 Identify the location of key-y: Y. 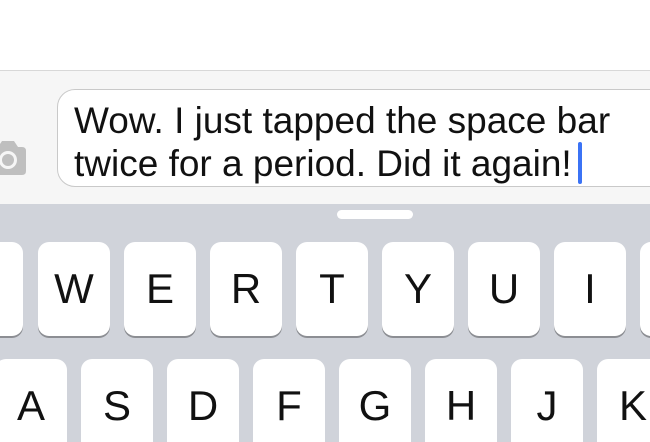
(418, 289).